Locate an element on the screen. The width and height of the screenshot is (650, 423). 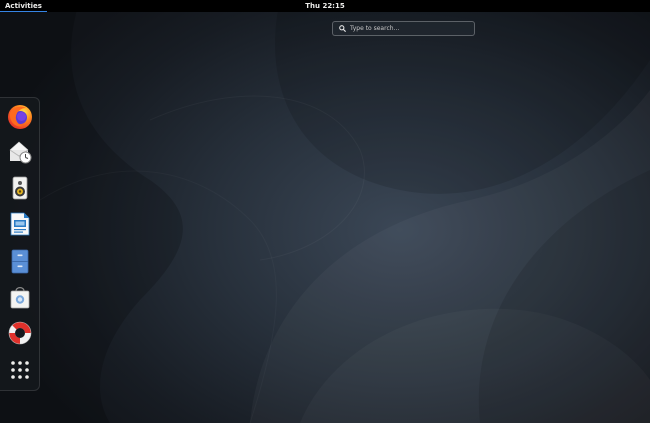
show-applications-button is located at coordinates (20, 370).